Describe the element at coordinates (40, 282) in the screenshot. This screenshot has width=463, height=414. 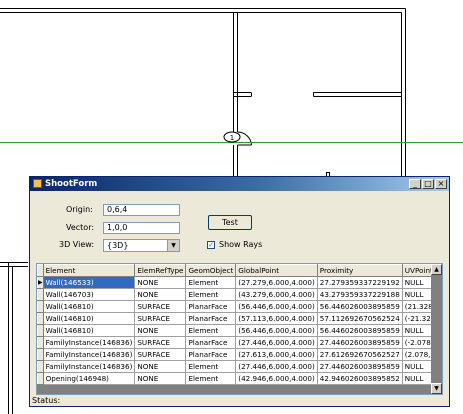
I see `current-row-indicator: ▶` at that location.